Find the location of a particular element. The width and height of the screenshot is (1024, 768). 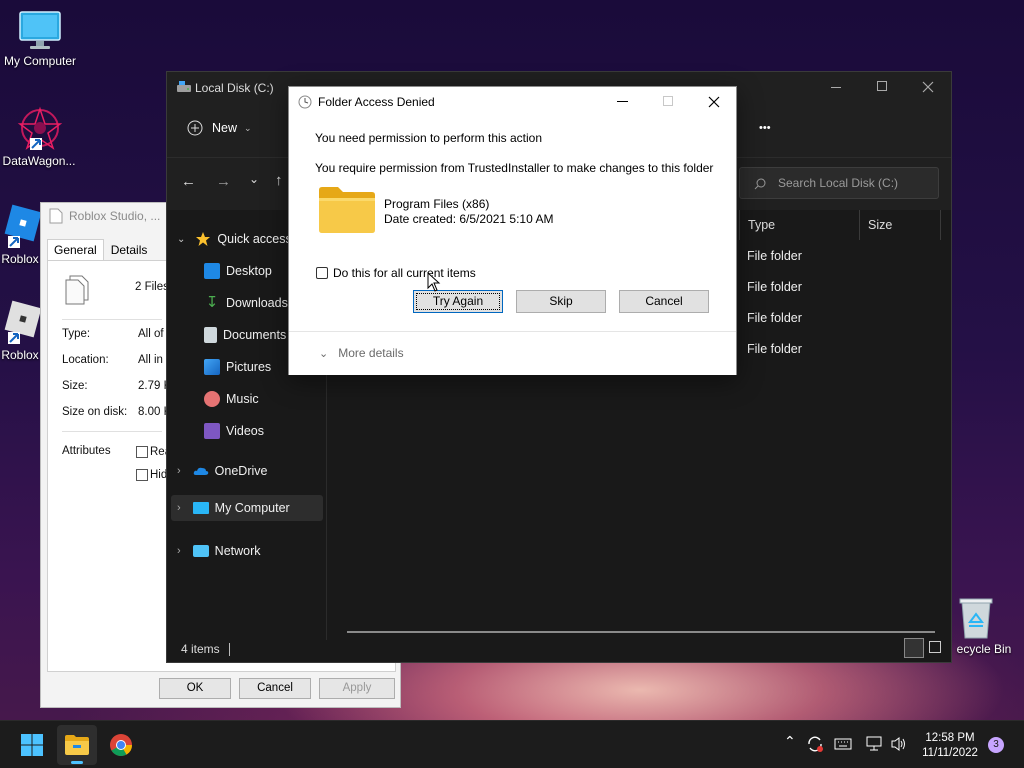

sidebar-item-downloads: ↧ Downloads is located at coordinates (246, 303).